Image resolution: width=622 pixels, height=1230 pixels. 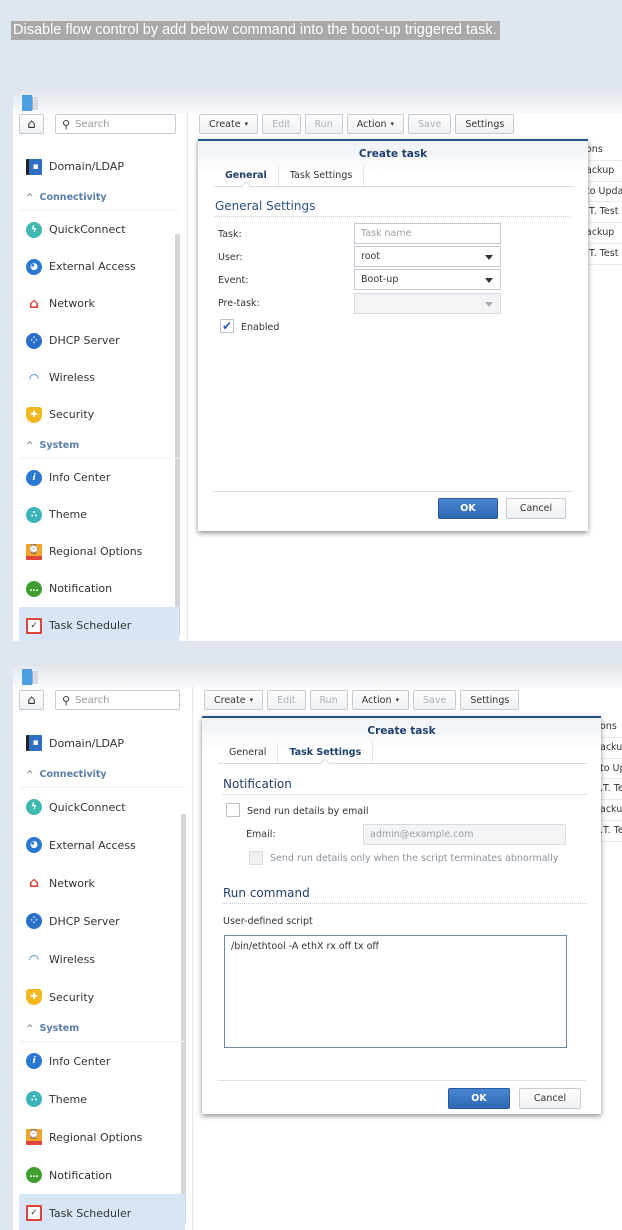 I want to click on task-name-input: Task name, so click(x=427, y=233).